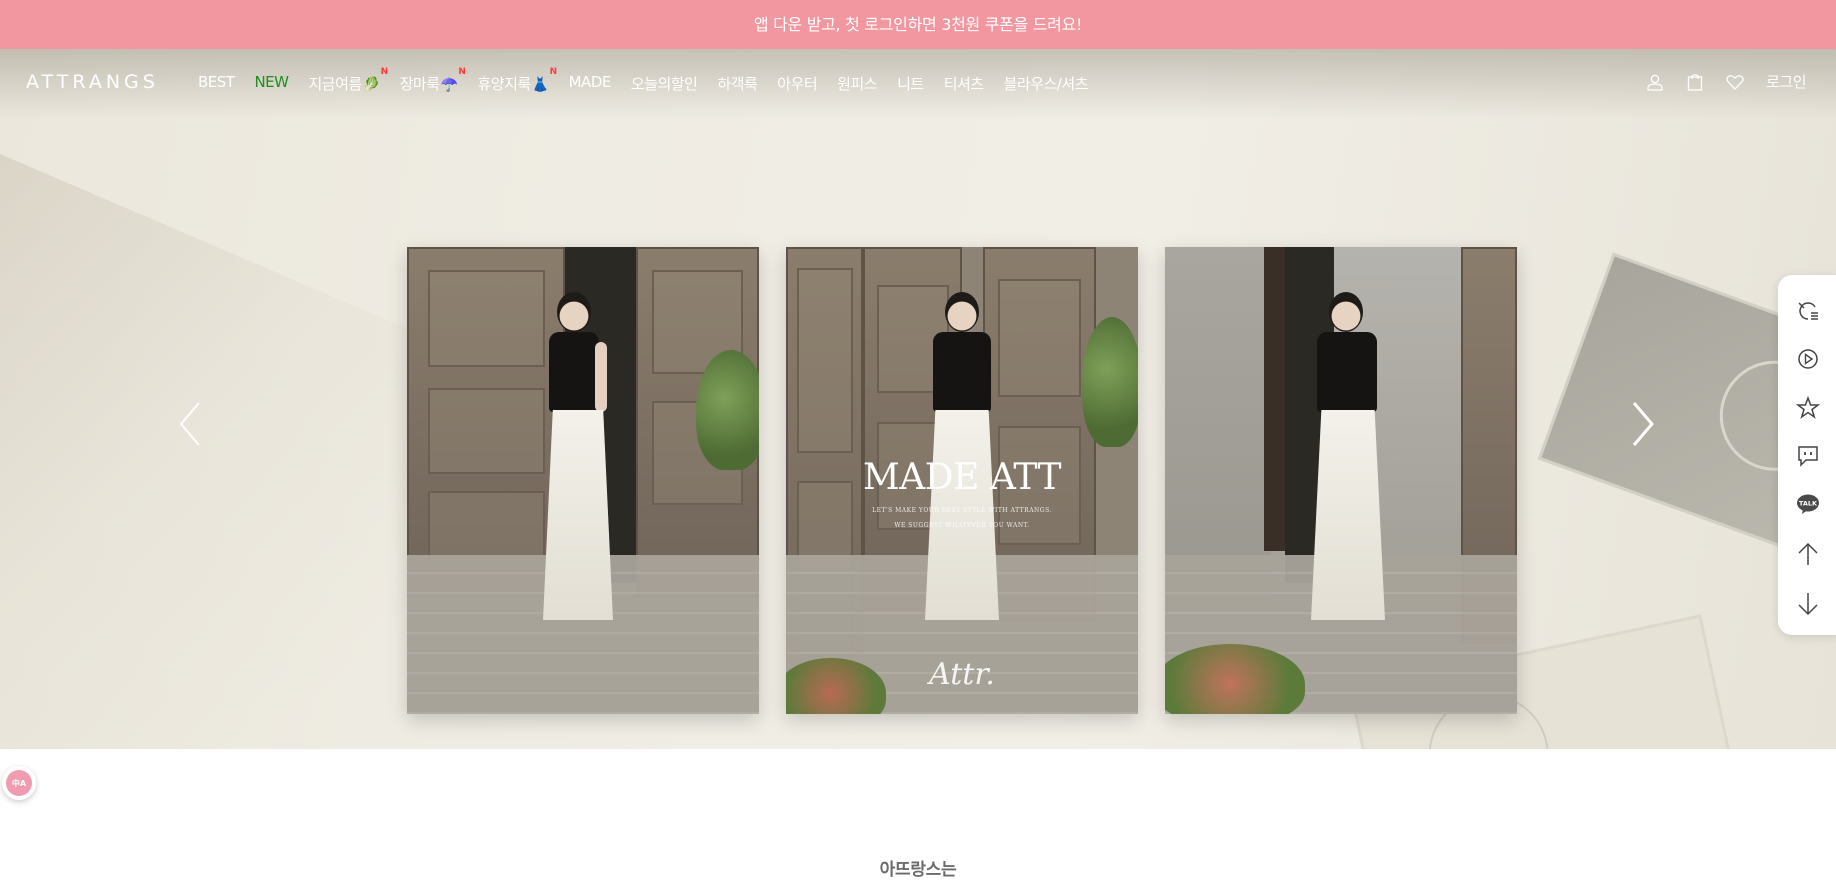  I want to click on user-icon, so click(1655, 82).